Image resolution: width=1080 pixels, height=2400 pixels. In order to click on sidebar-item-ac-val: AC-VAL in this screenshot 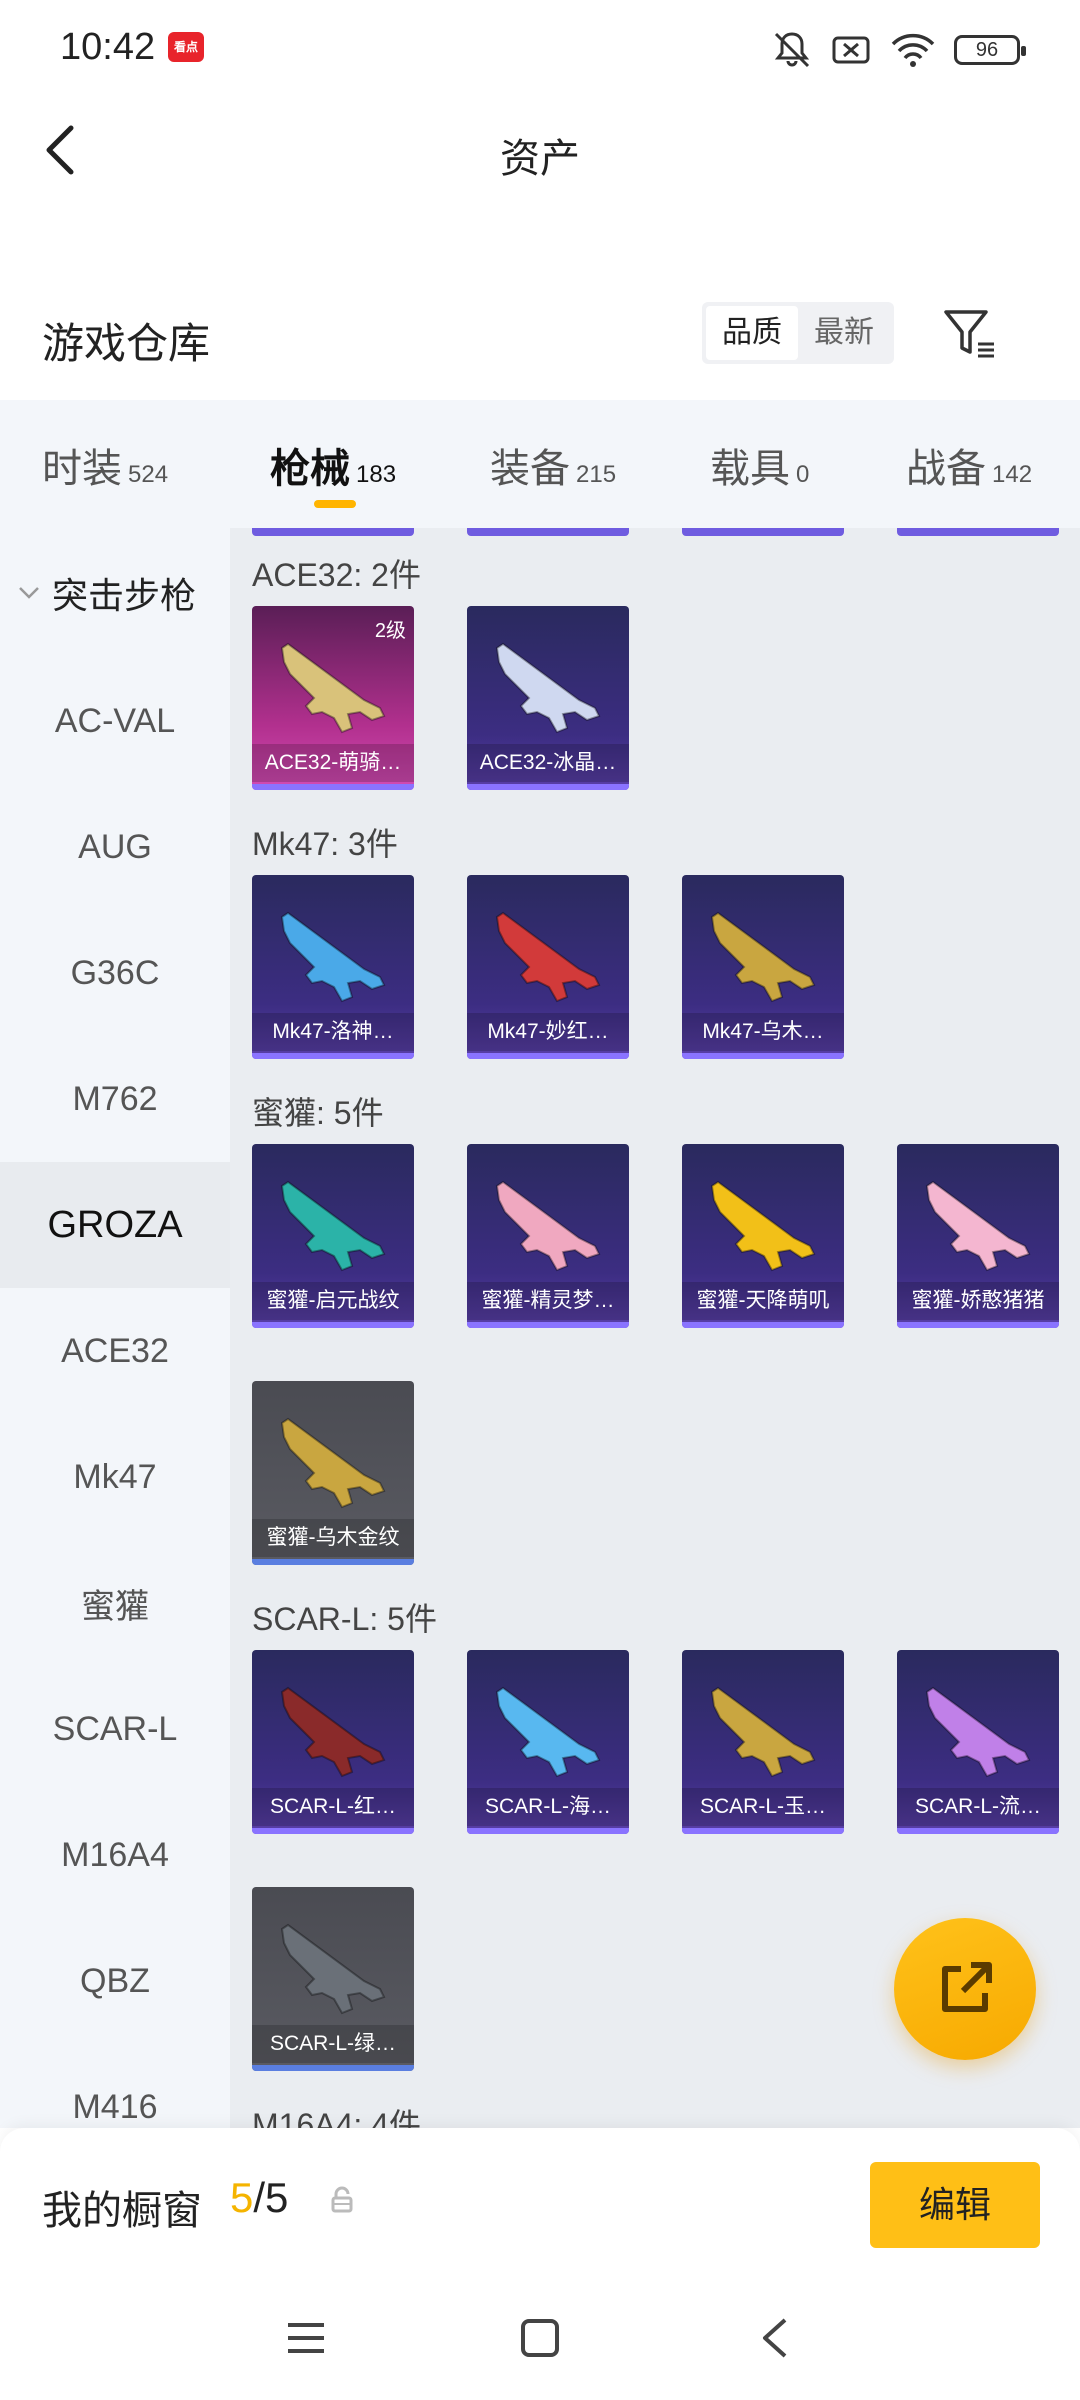, I will do `click(115, 721)`.